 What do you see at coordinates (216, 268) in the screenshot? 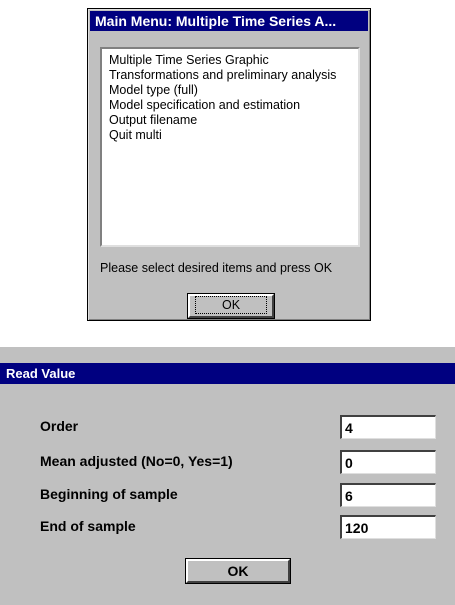
I see `instruction-text: Please select desired items and press OK` at bounding box center [216, 268].